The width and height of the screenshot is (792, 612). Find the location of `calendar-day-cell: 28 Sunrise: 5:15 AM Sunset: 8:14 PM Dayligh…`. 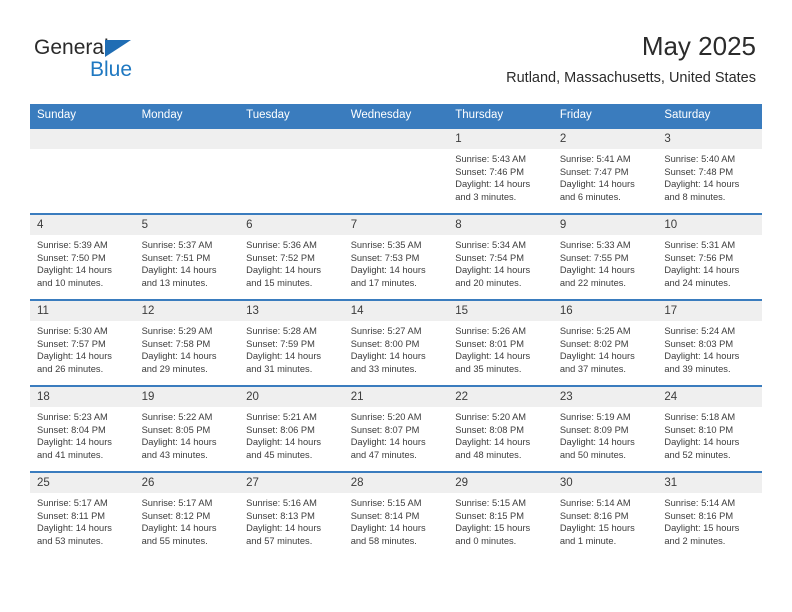

calendar-day-cell: 28 Sunrise: 5:15 AM Sunset: 8:14 PM Dayligh… is located at coordinates (396, 514).